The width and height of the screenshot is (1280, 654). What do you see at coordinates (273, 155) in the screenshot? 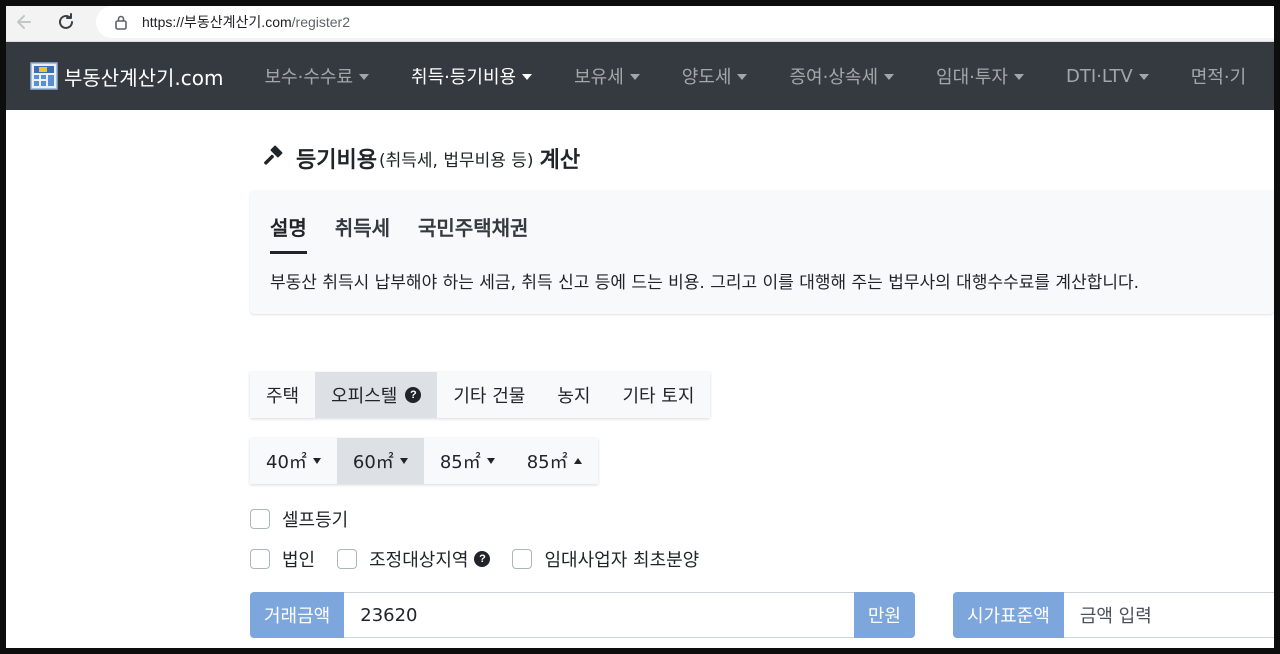
I see `gavel-icon` at bounding box center [273, 155].